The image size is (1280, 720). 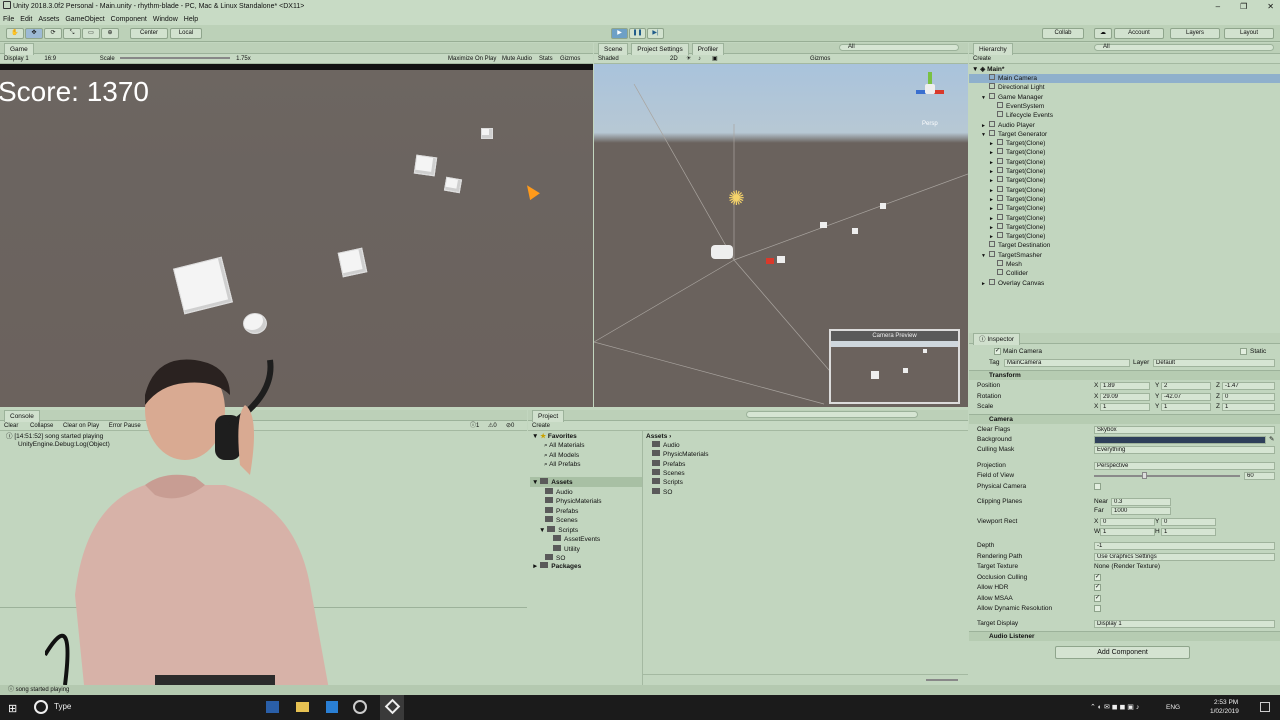 What do you see at coordinates (1124, 245) in the screenshot?
I see `hierarchy-item: Target Destination` at bounding box center [1124, 245].